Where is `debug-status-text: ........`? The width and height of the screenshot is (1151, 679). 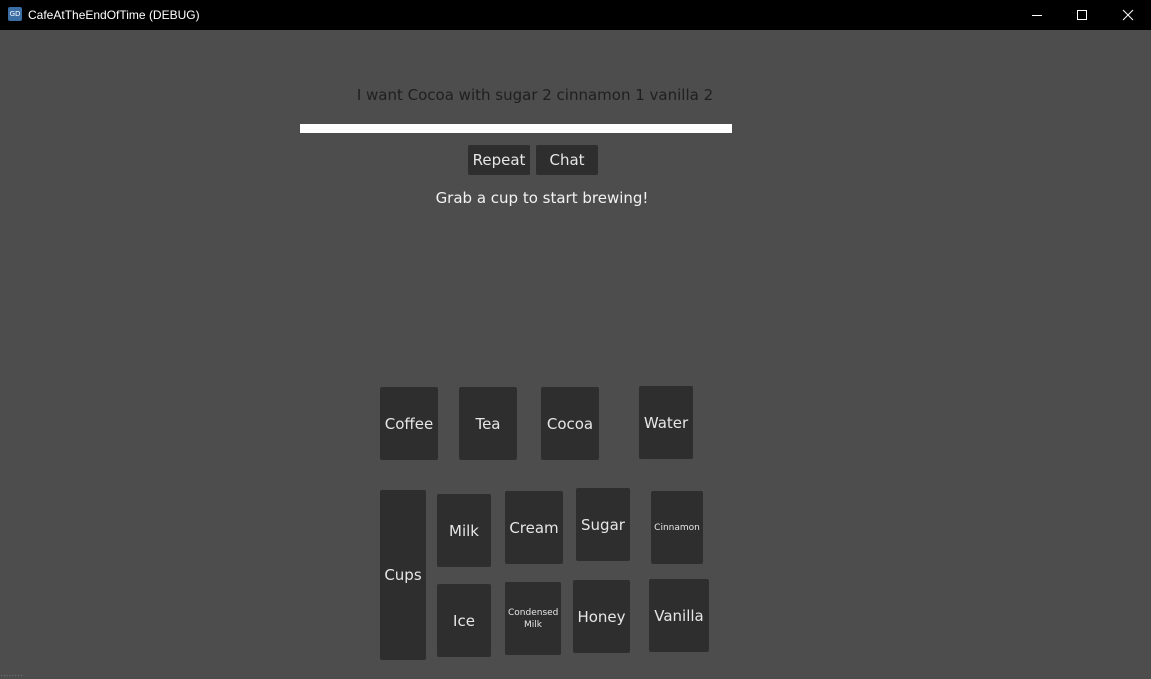 debug-status-text: ........ is located at coordinates (11, 674).